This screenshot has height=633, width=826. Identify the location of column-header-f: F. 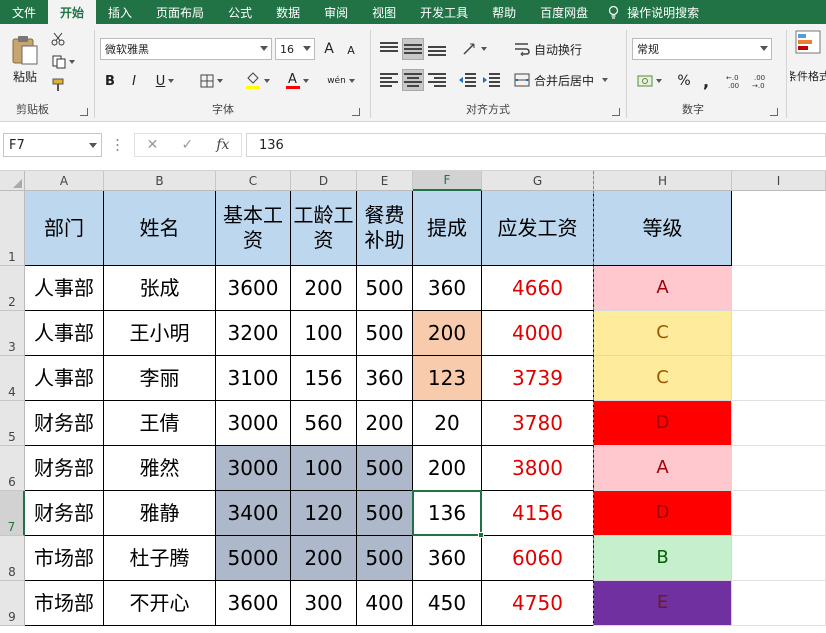
(447, 181).